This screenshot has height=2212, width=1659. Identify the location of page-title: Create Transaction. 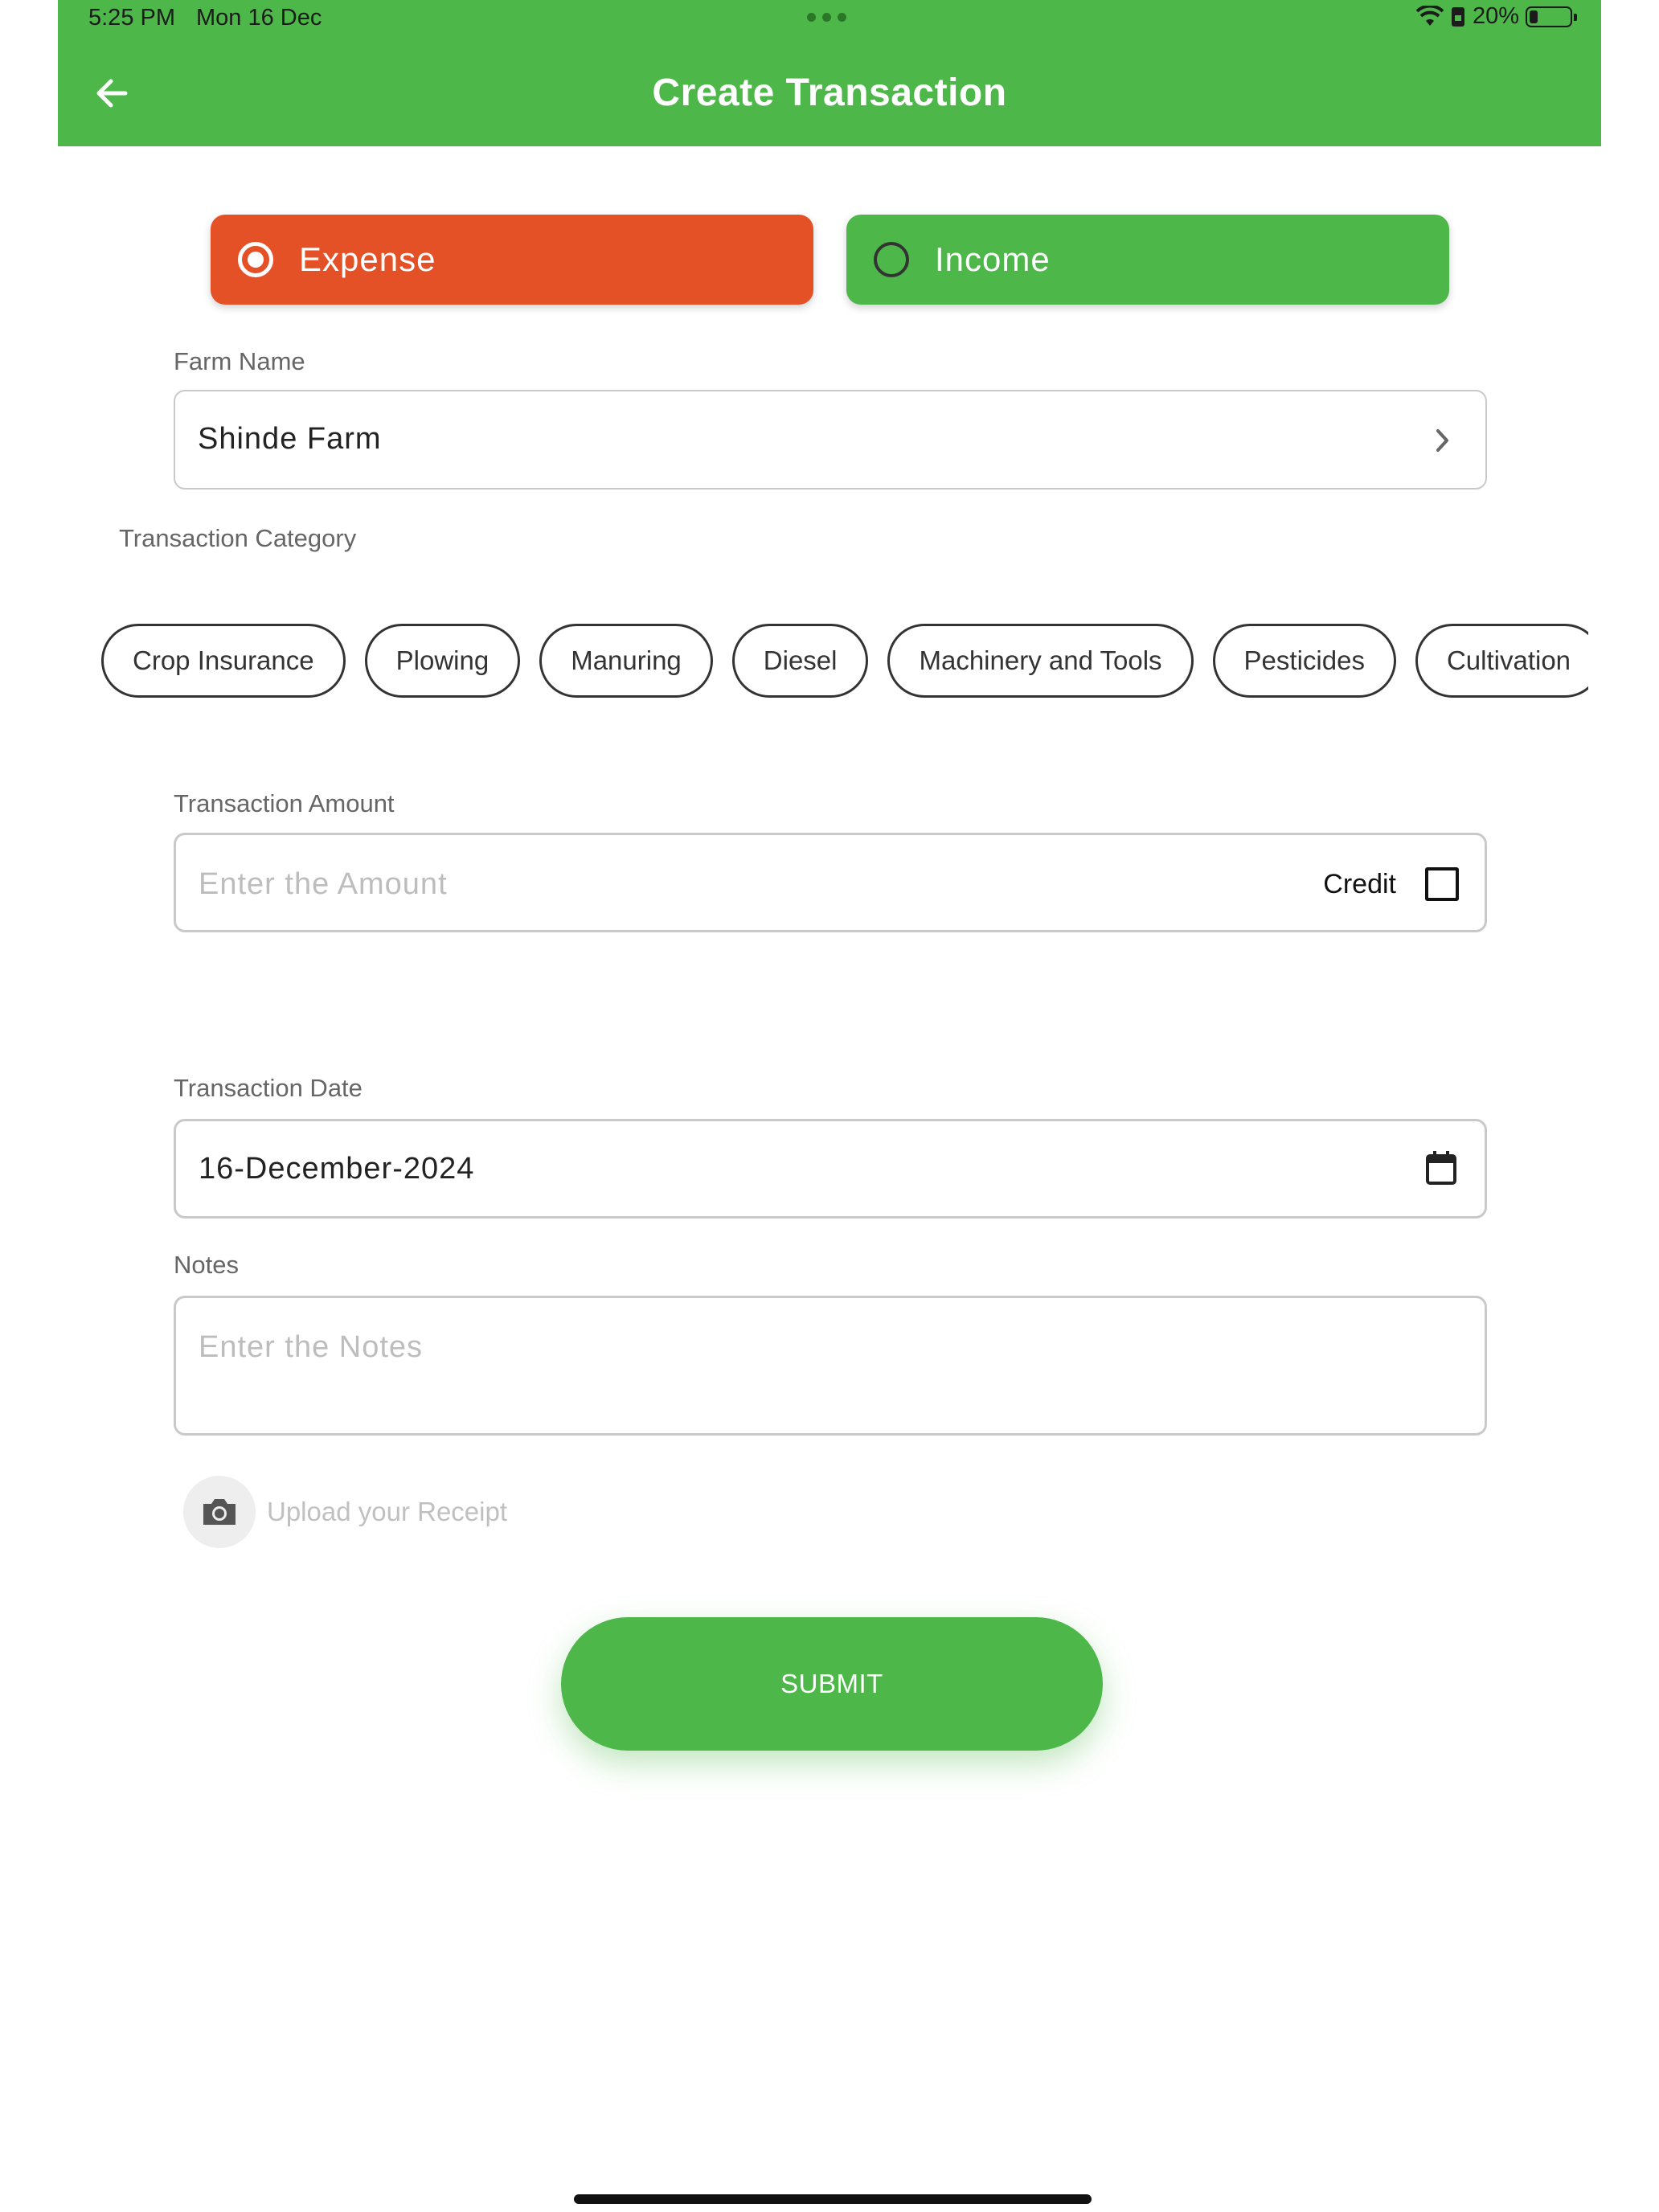
(829, 93).